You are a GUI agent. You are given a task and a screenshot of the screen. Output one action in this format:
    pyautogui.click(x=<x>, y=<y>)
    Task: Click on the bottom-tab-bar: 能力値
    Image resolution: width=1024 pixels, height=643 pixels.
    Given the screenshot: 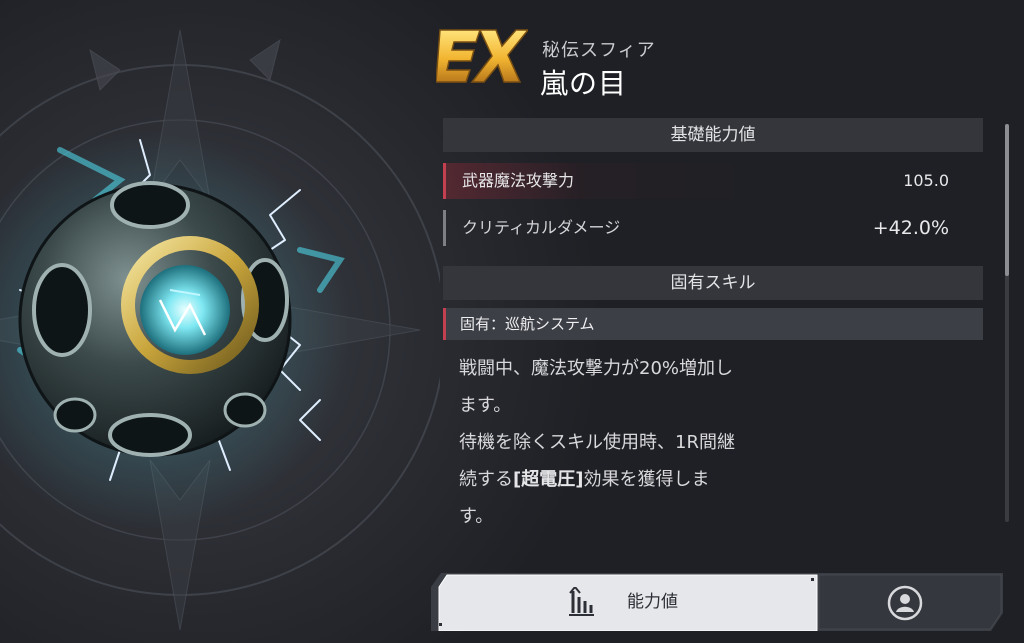 What is the action you would take?
    pyautogui.click(x=717, y=602)
    